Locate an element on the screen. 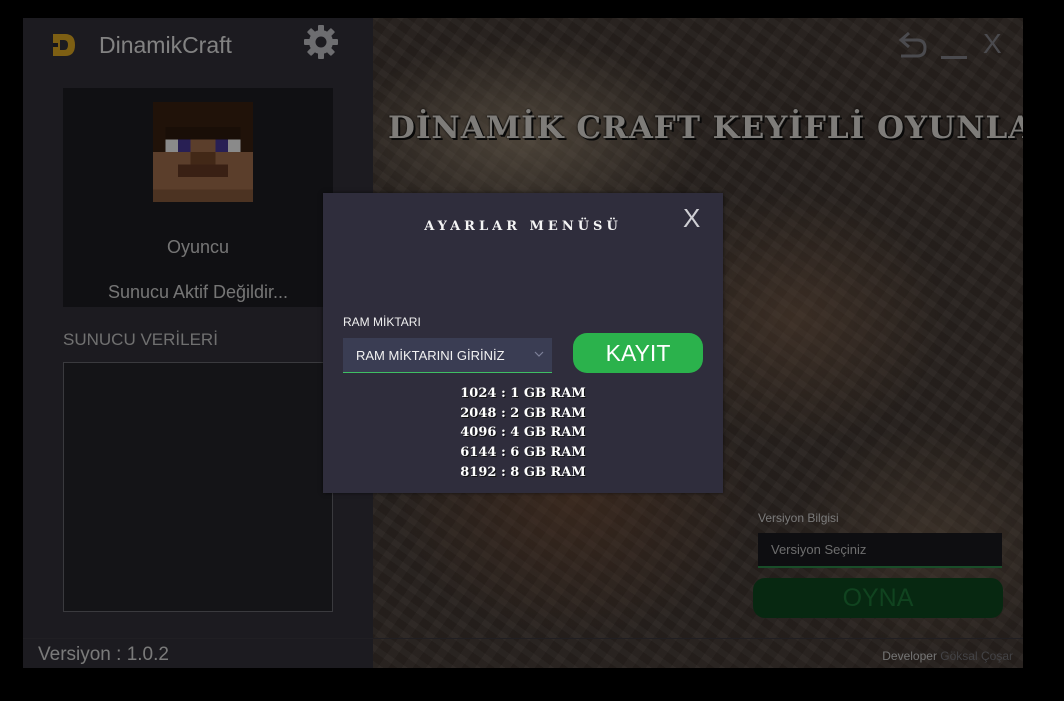 This screenshot has width=1064, height=701. modal-title: AYARLAR MENÜSÜ is located at coordinates (523, 226).